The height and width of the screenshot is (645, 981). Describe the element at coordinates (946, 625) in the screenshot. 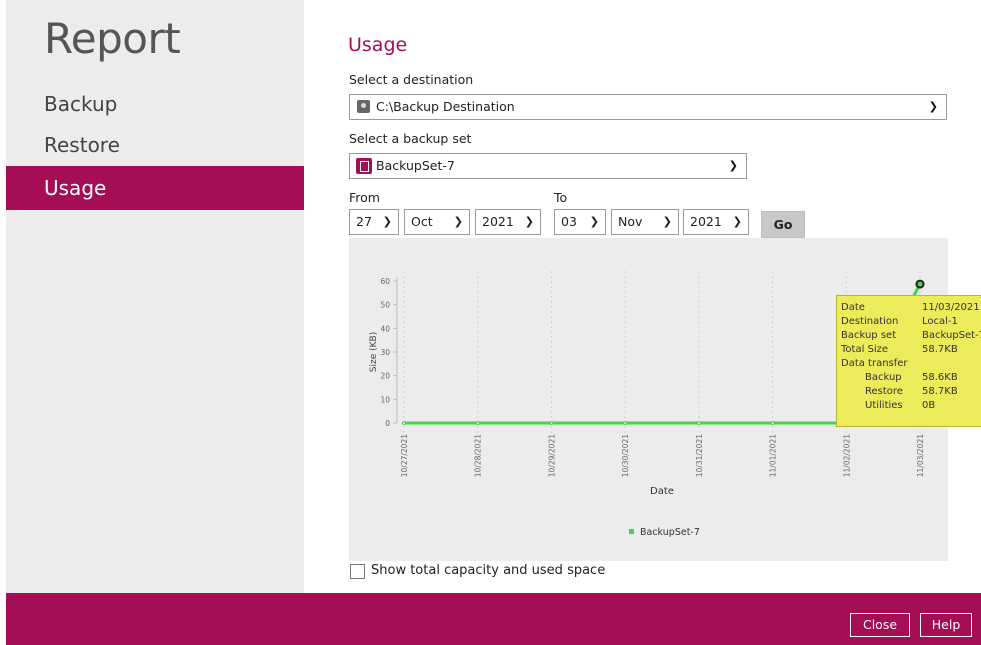

I see `help-button: Help` at that location.